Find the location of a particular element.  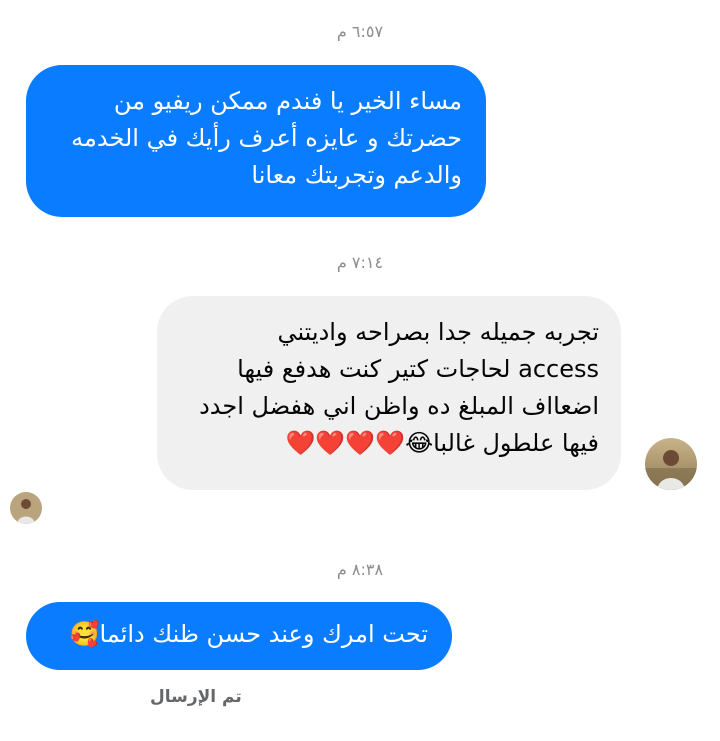

timestamp: ٧:١٤ م is located at coordinates (360, 262).